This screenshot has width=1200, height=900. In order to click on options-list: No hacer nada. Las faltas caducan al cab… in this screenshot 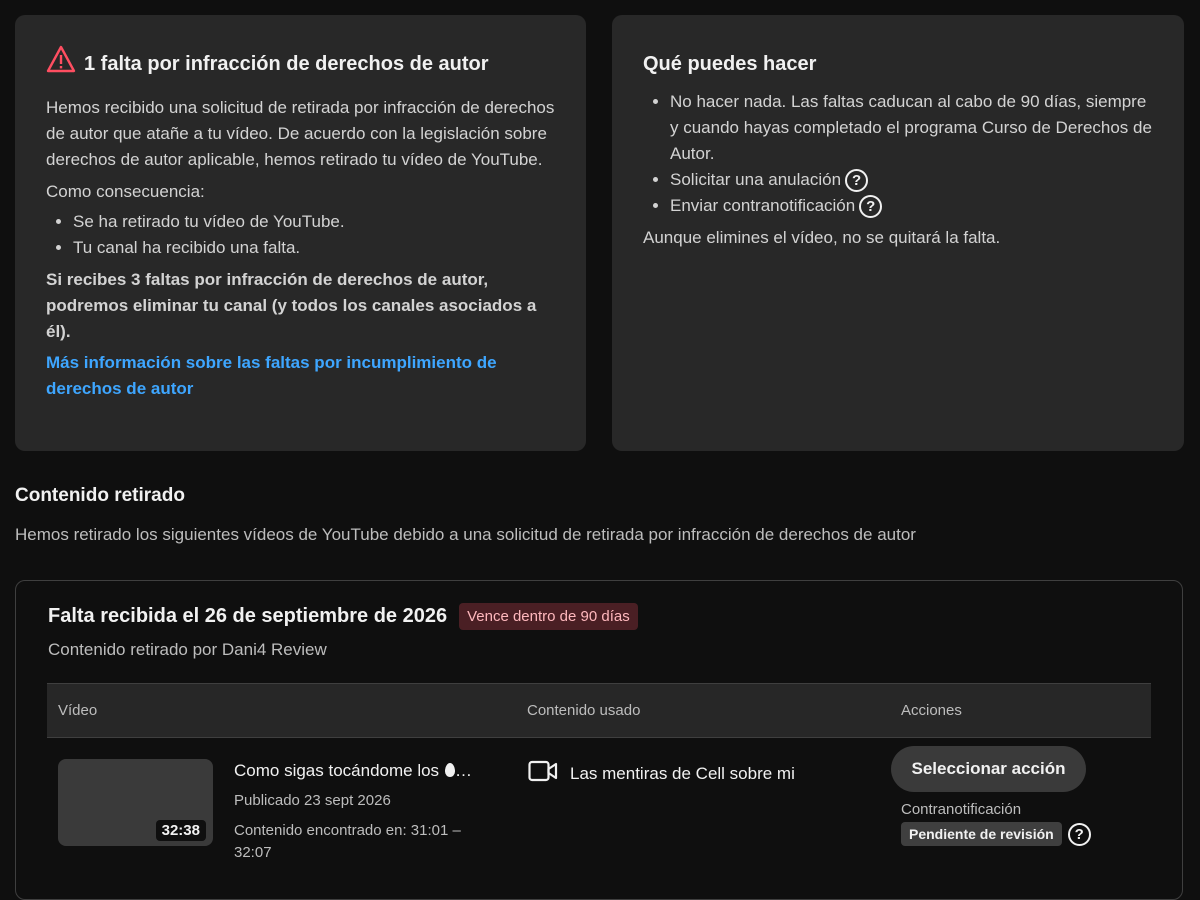, I will do `click(898, 154)`.